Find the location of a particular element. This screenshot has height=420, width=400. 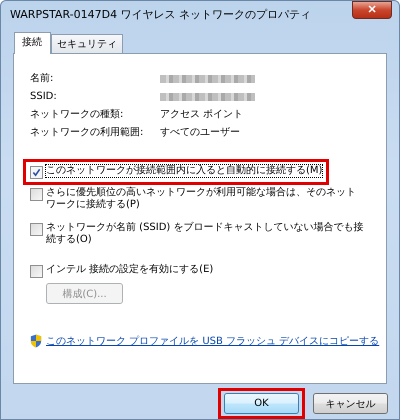

copy-profile-link: このネットワーク プロファイルを USB フラッシュ デバイスにコピーする is located at coordinates (213, 341).